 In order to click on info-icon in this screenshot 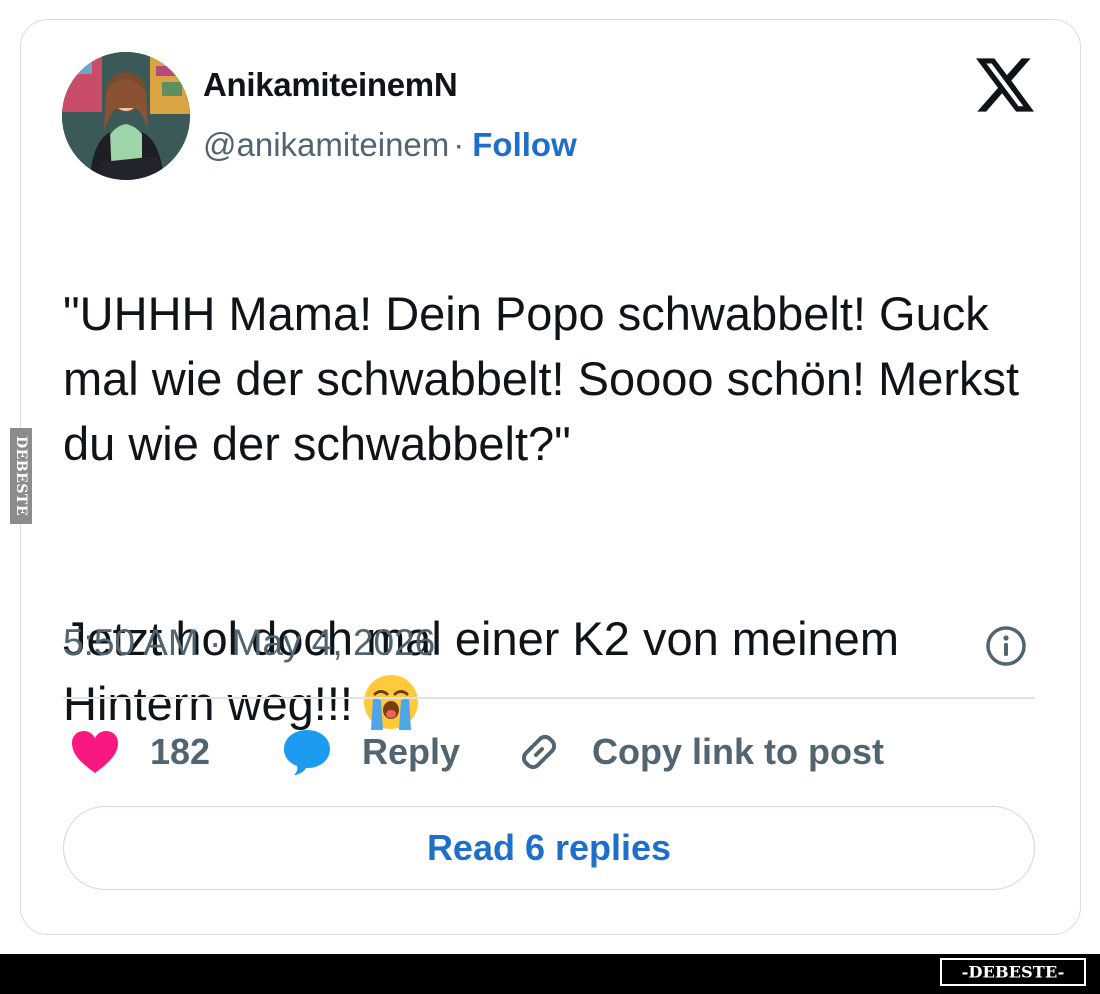, I will do `click(1006, 646)`.